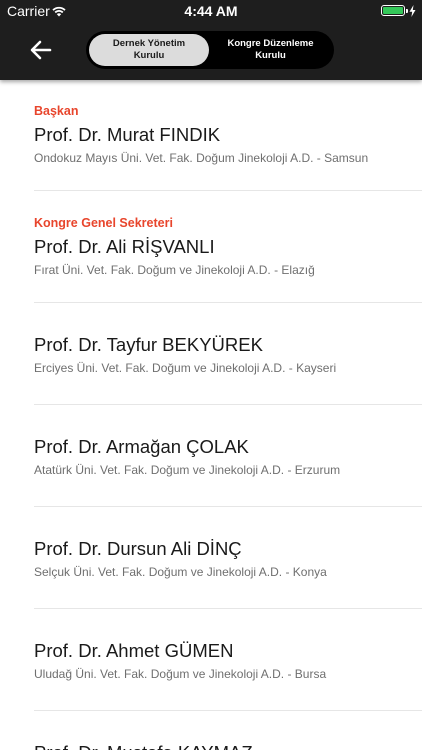 Image resolution: width=422 pixels, height=750 pixels. I want to click on back-arrow-icon, so click(41, 50).